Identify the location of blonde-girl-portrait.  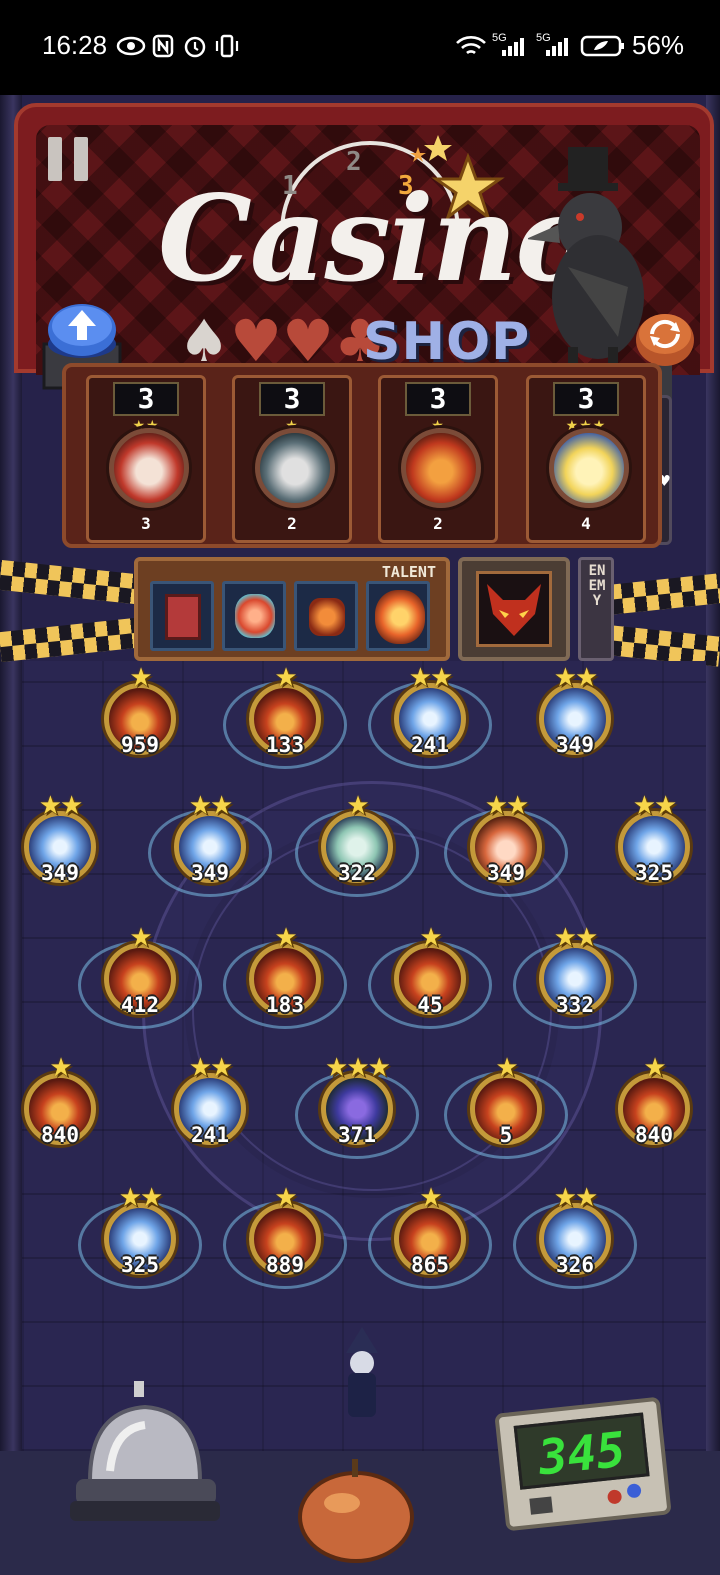
(589, 468).